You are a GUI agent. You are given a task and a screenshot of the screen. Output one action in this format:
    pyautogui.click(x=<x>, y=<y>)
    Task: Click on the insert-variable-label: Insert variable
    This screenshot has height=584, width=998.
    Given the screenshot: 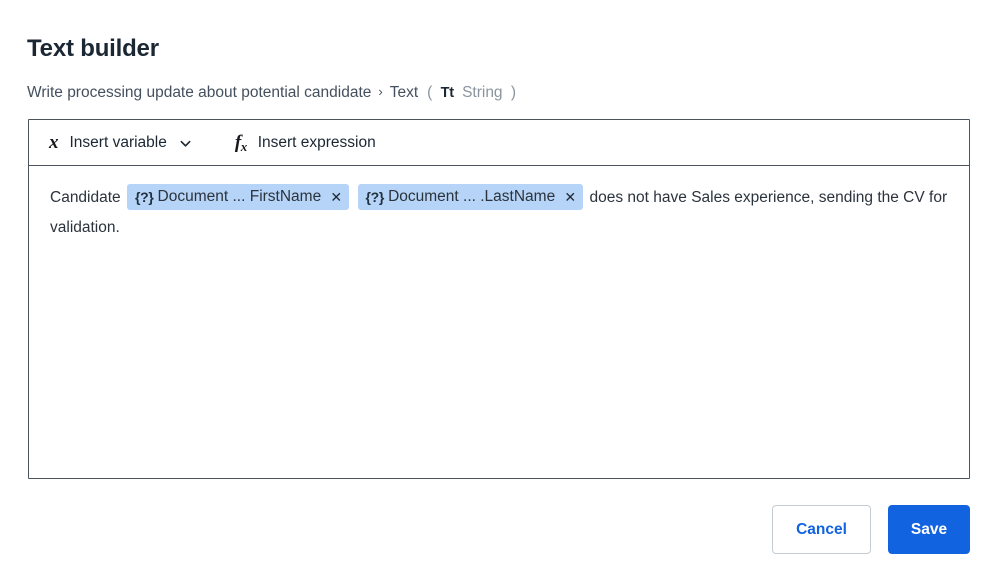 What is the action you would take?
    pyautogui.click(x=118, y=142)
    